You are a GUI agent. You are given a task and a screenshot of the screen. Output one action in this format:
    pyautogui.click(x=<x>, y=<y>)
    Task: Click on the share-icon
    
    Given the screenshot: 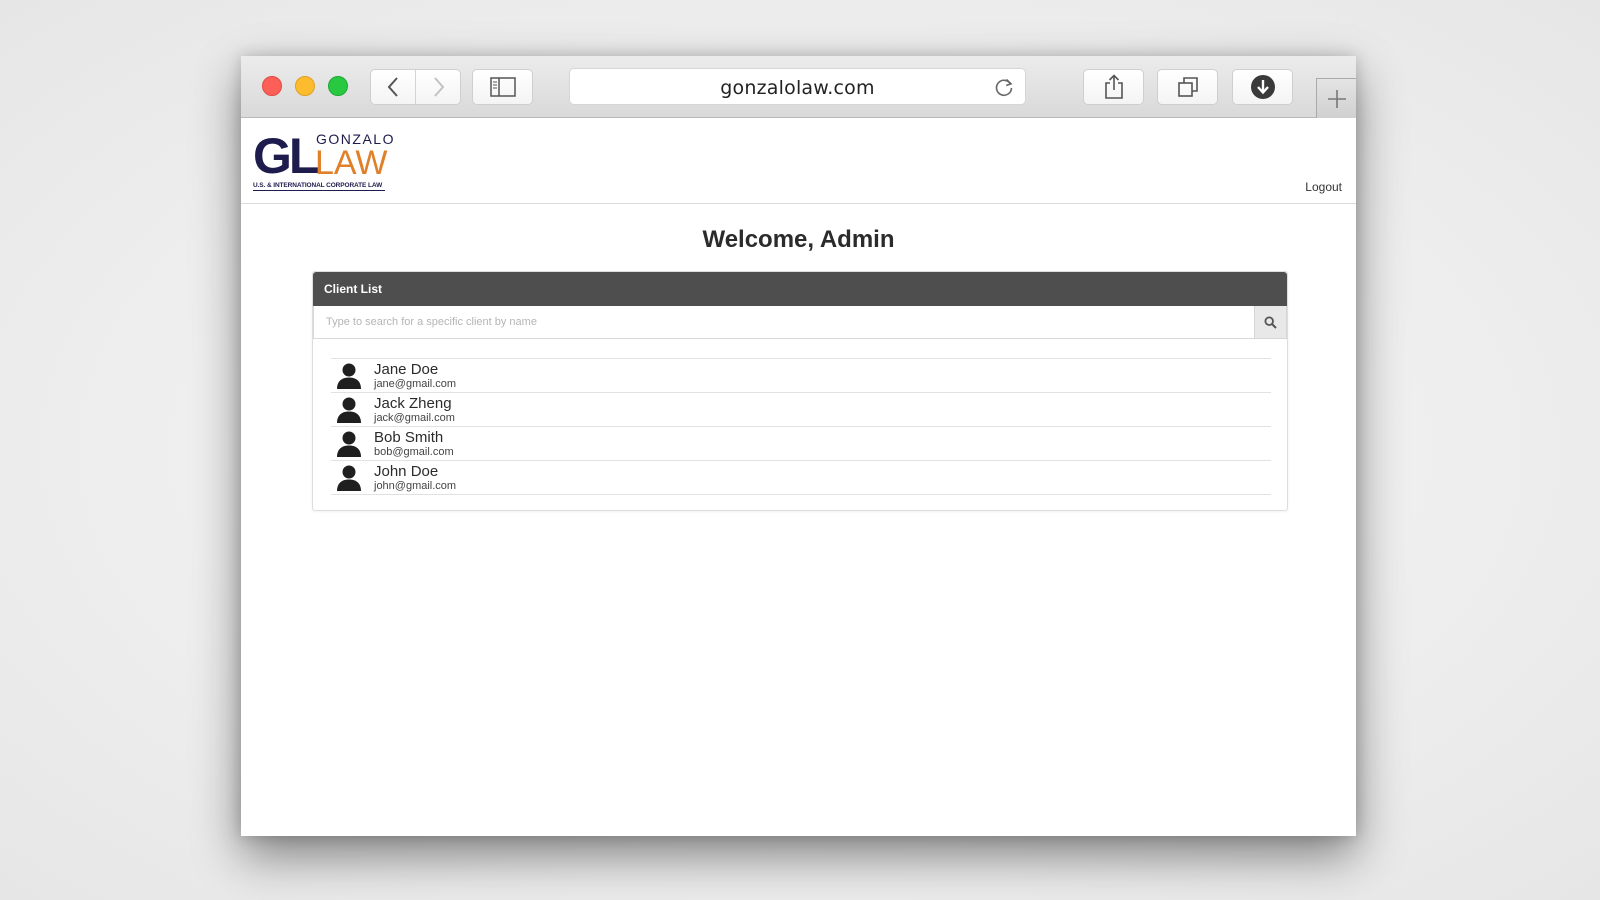 What is the action you would take?
    pyautogui.click(x=1113, y=86)
    